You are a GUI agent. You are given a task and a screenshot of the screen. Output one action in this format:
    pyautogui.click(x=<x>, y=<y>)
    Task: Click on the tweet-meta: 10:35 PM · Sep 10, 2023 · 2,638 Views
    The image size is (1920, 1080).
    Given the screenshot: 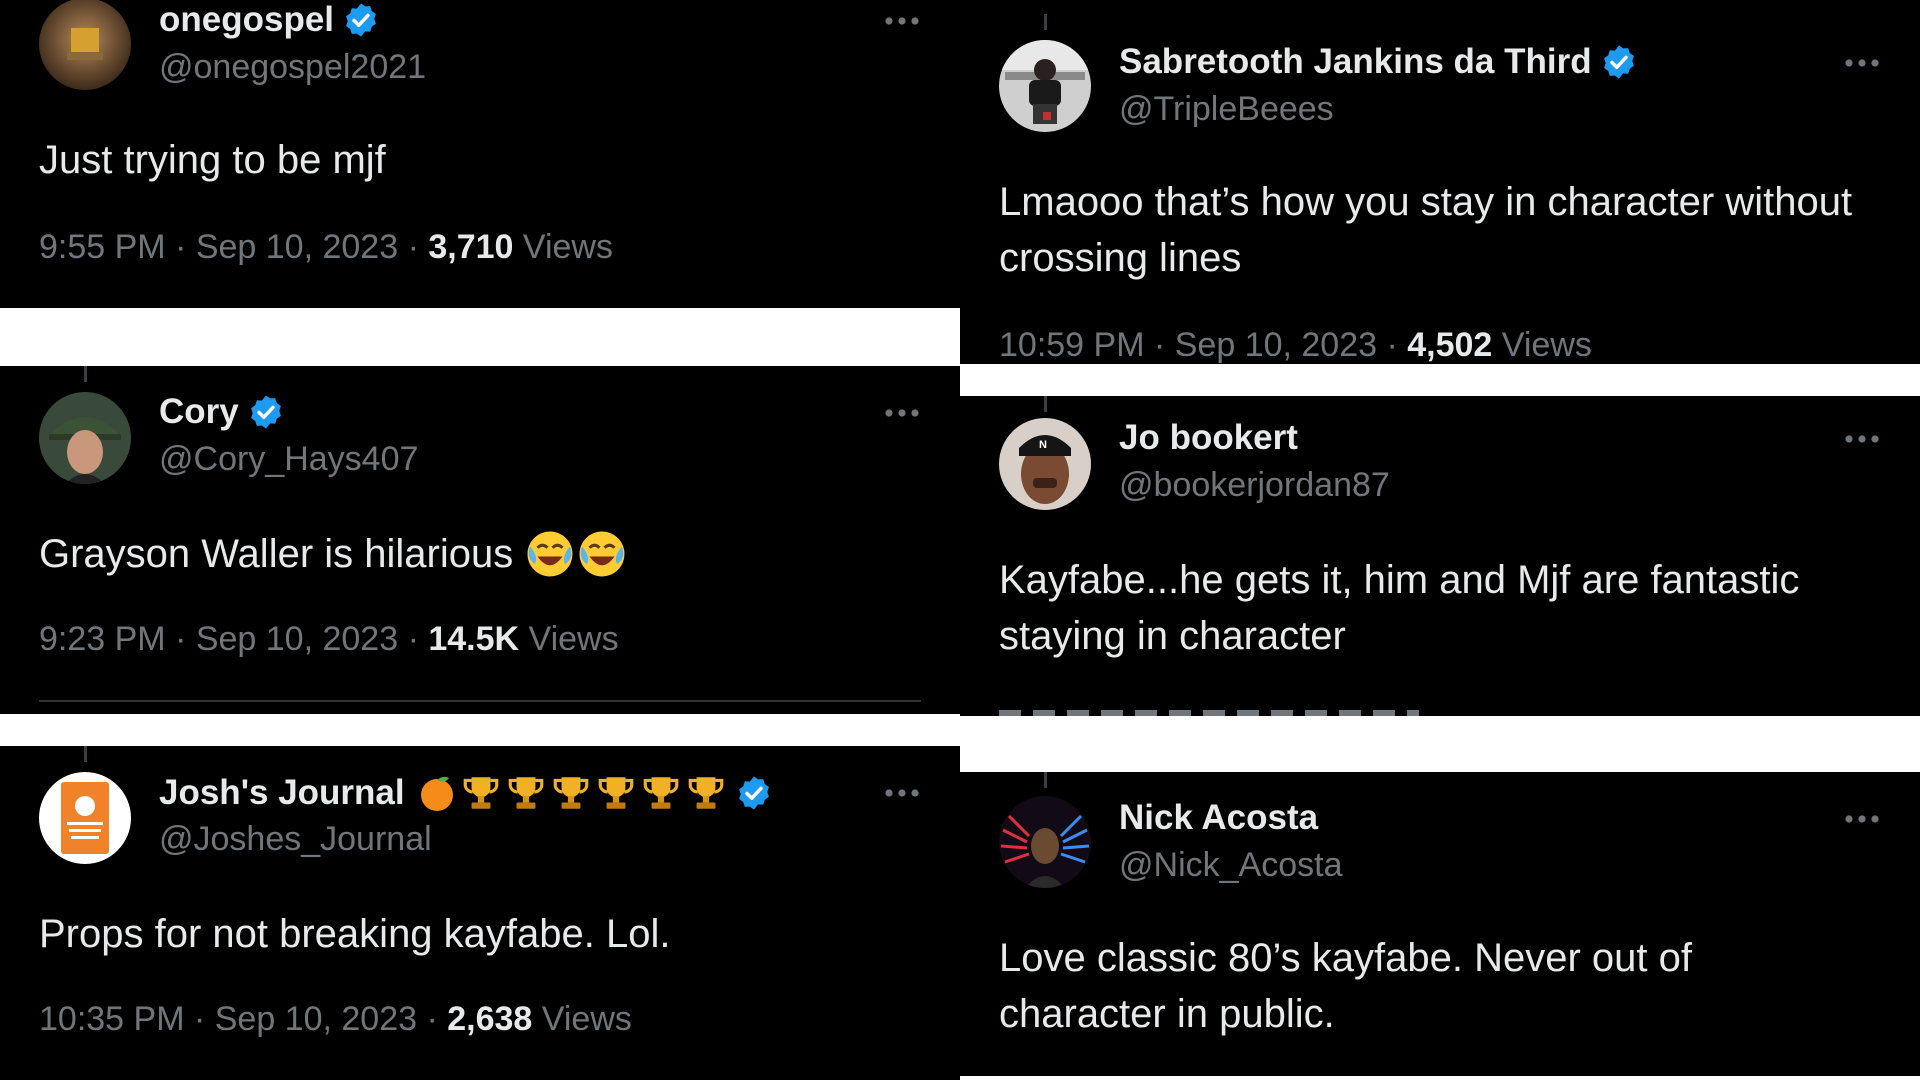 What is the action you would take?
    pyautogui.click(x=335, y=1019)
    